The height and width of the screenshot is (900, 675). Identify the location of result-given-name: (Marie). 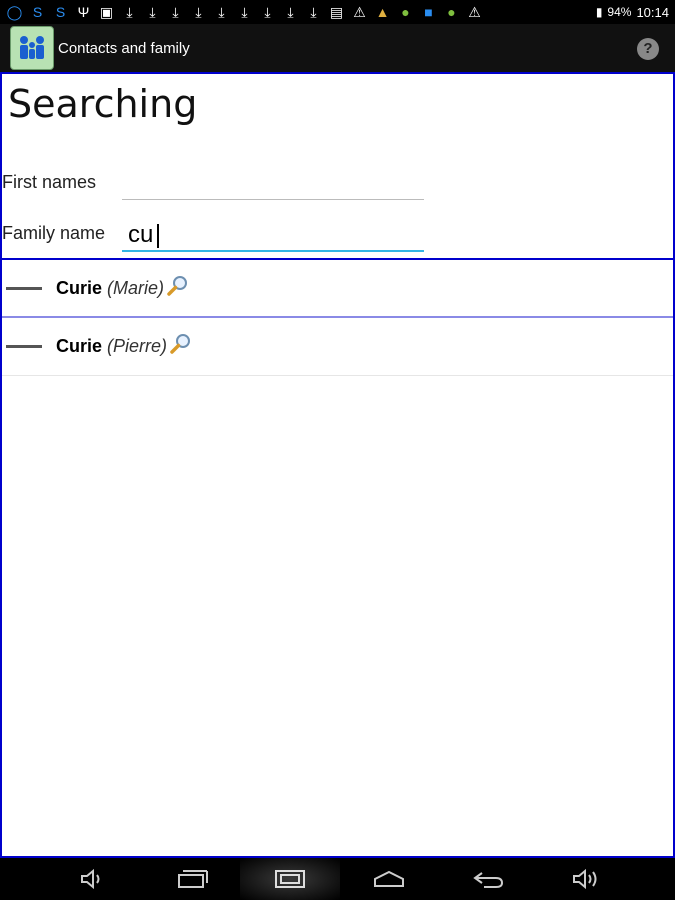
(136, 287).